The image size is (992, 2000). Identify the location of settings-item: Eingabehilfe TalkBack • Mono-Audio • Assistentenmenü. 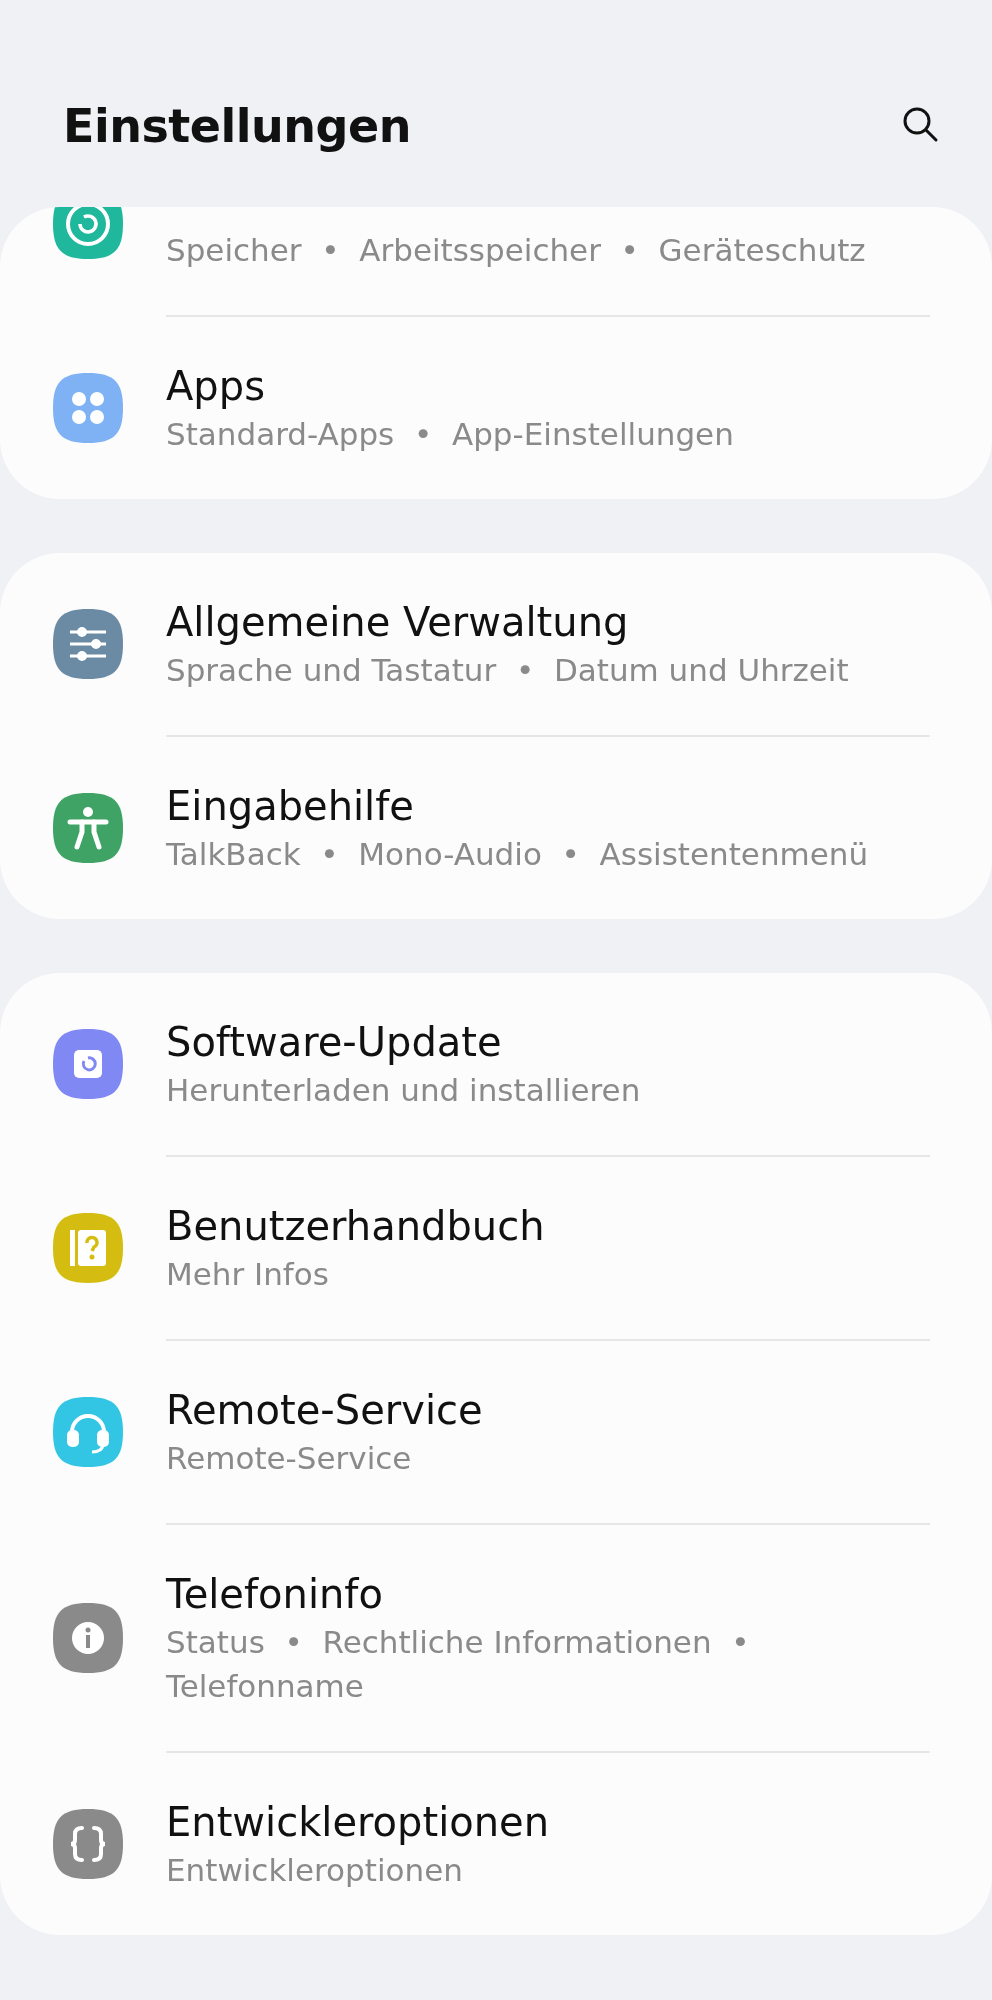
(496, 828).